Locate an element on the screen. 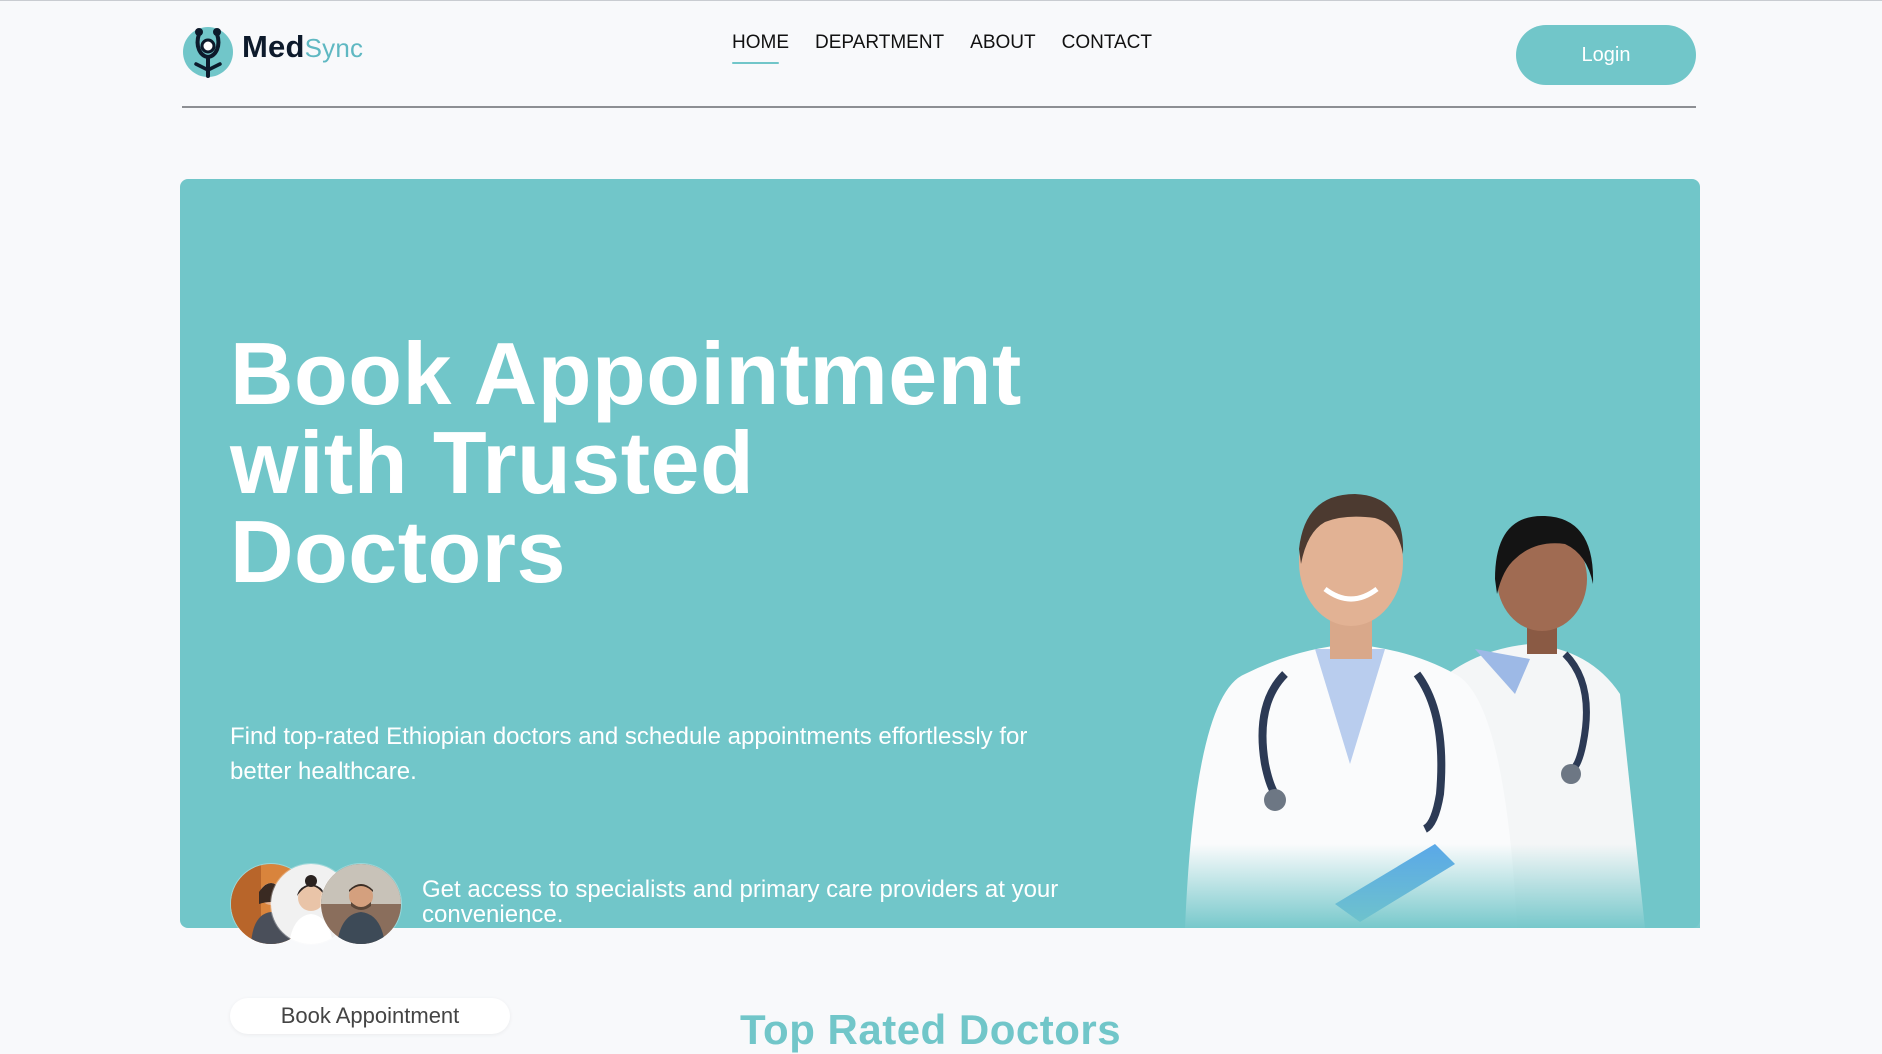 The height and width of the screenshot is (1054, 1882). nav-about: ABOUT is located at coordinates (1002, 48).